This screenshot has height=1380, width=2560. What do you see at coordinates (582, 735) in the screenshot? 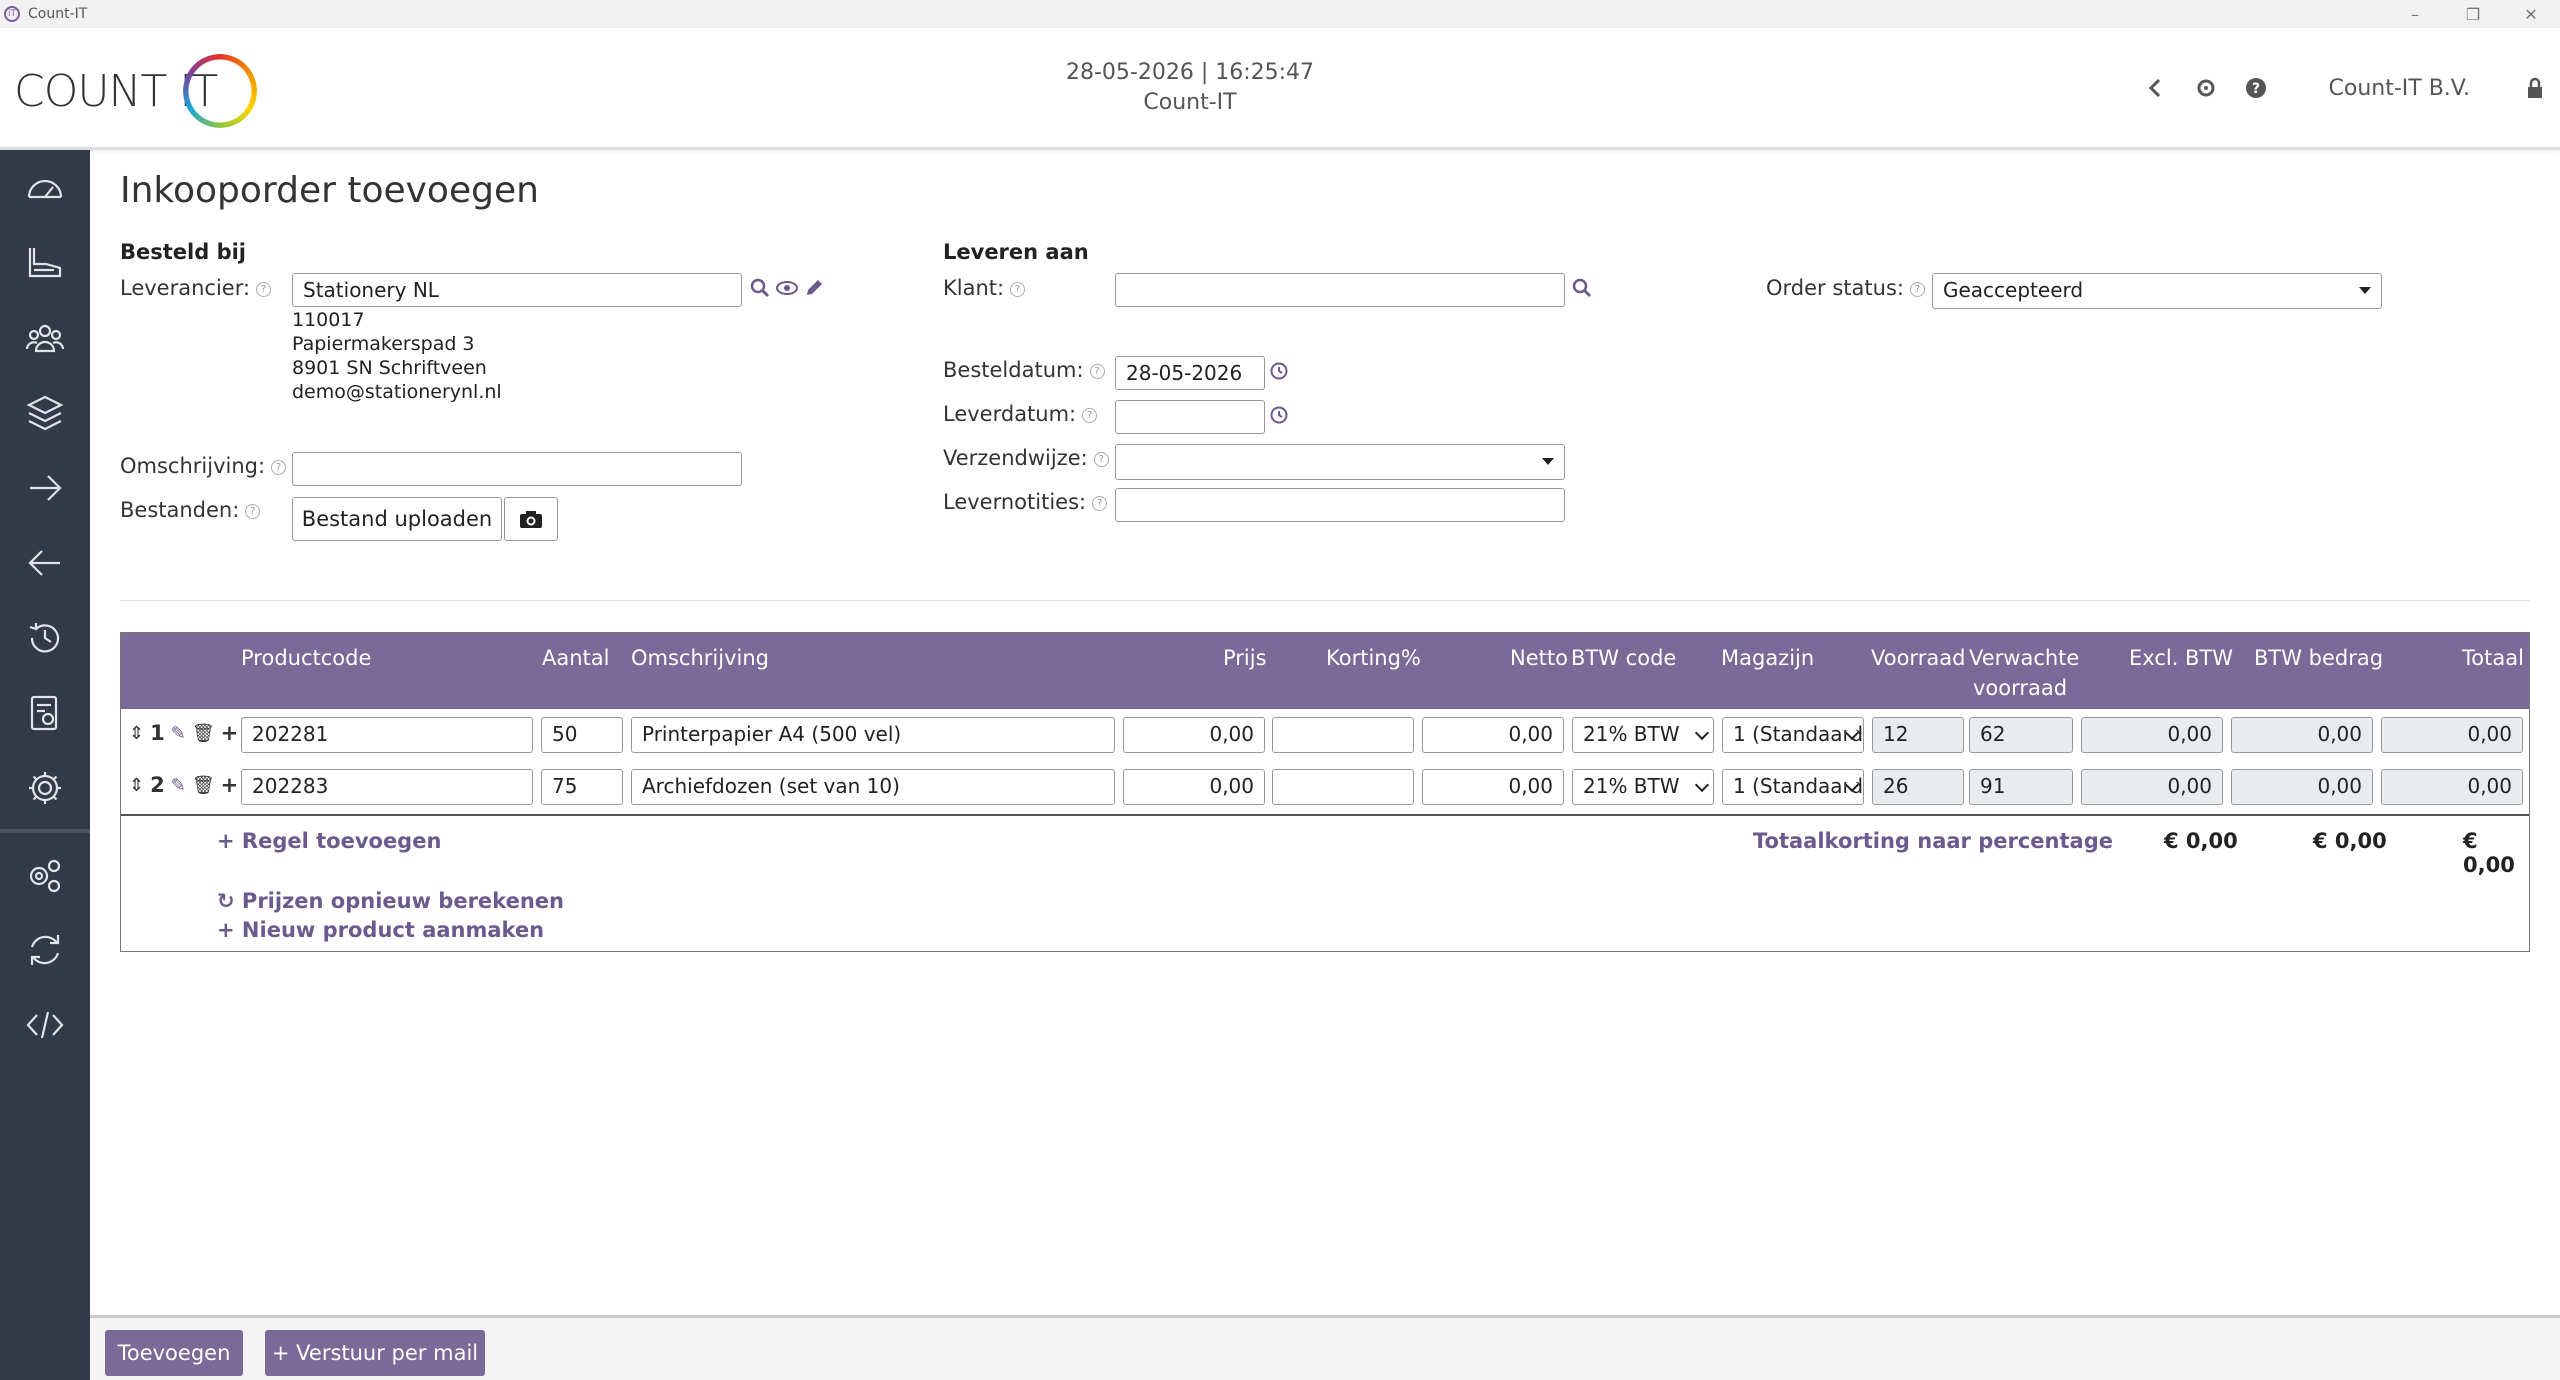
I see `aantal-input: 50` at bounding box center [582, 735].